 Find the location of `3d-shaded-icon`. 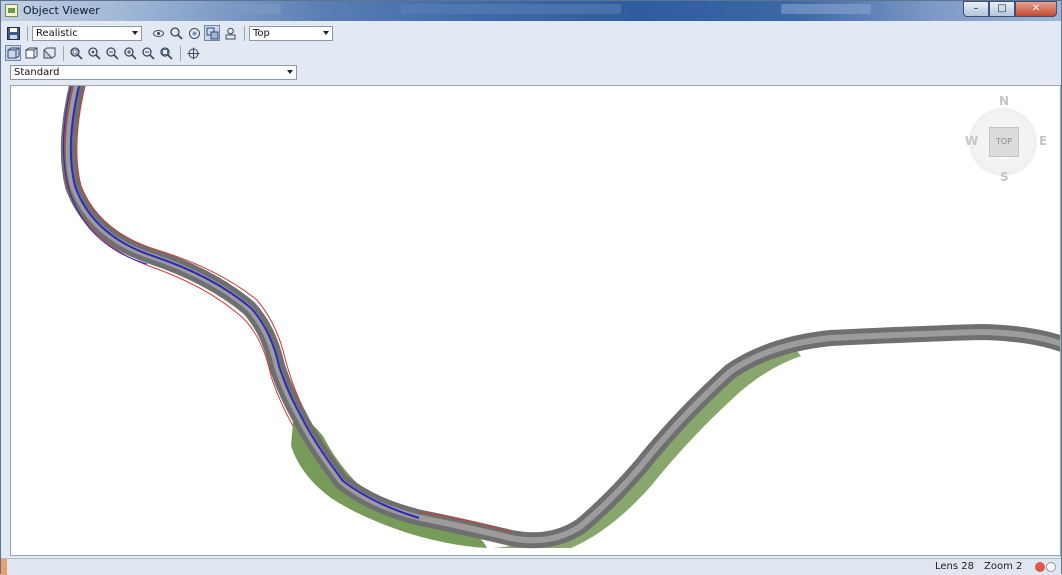

3d-shaded-icon is located at coordinates (49, 53).